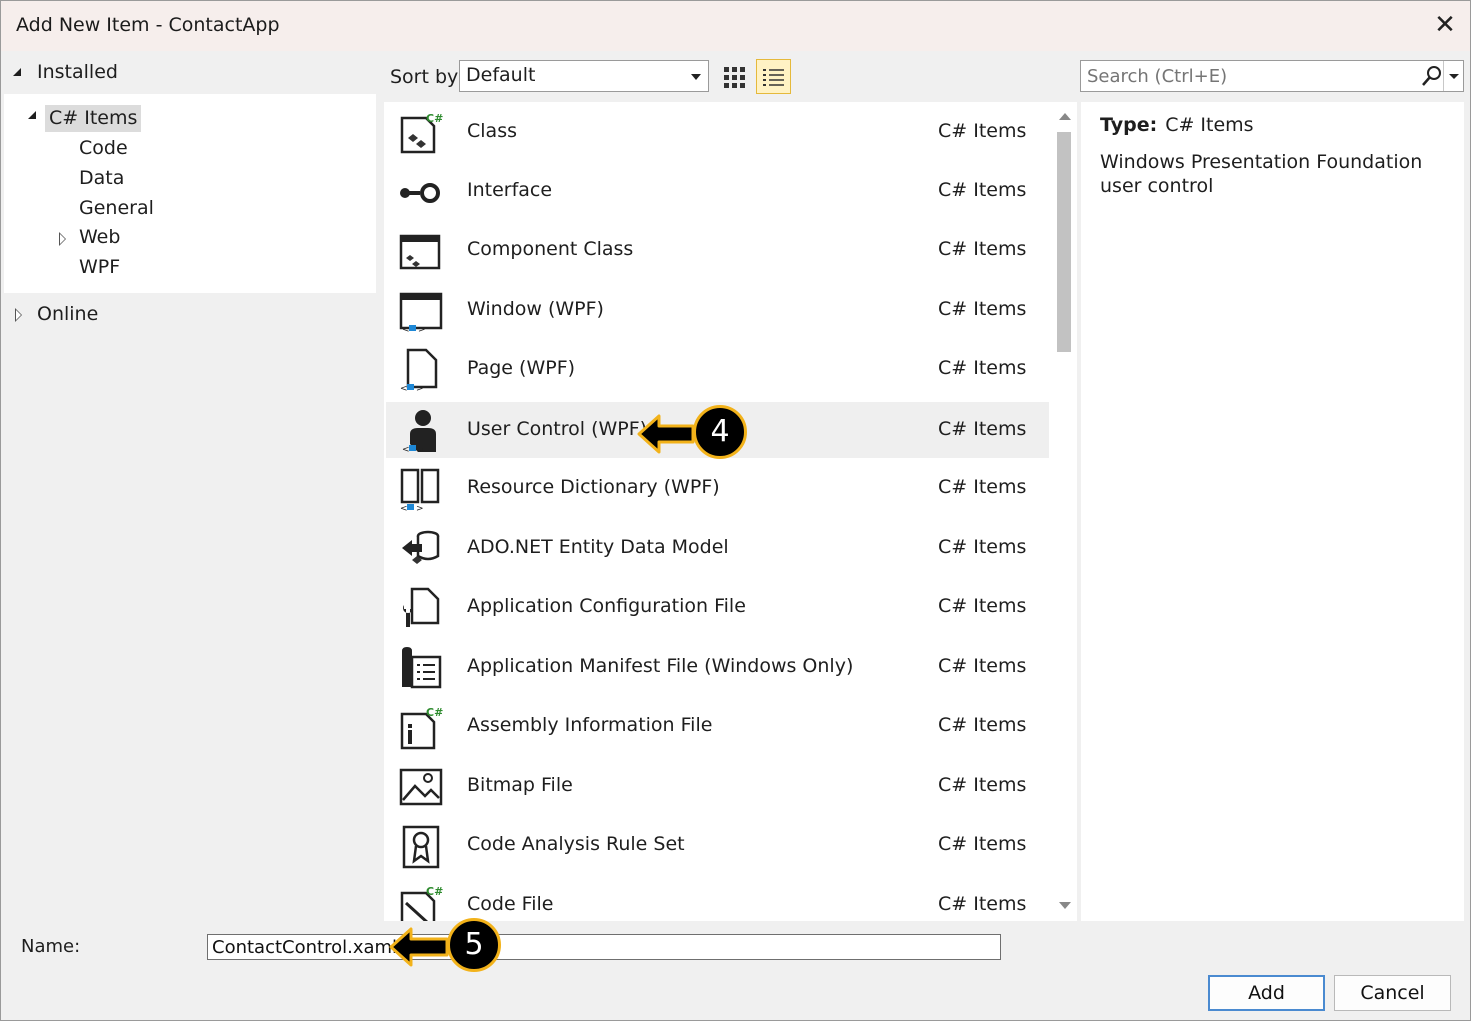 The width and height of the screenshot is (1471, 1021). I want to click on tree-item-code: Code, so click(103, 148).